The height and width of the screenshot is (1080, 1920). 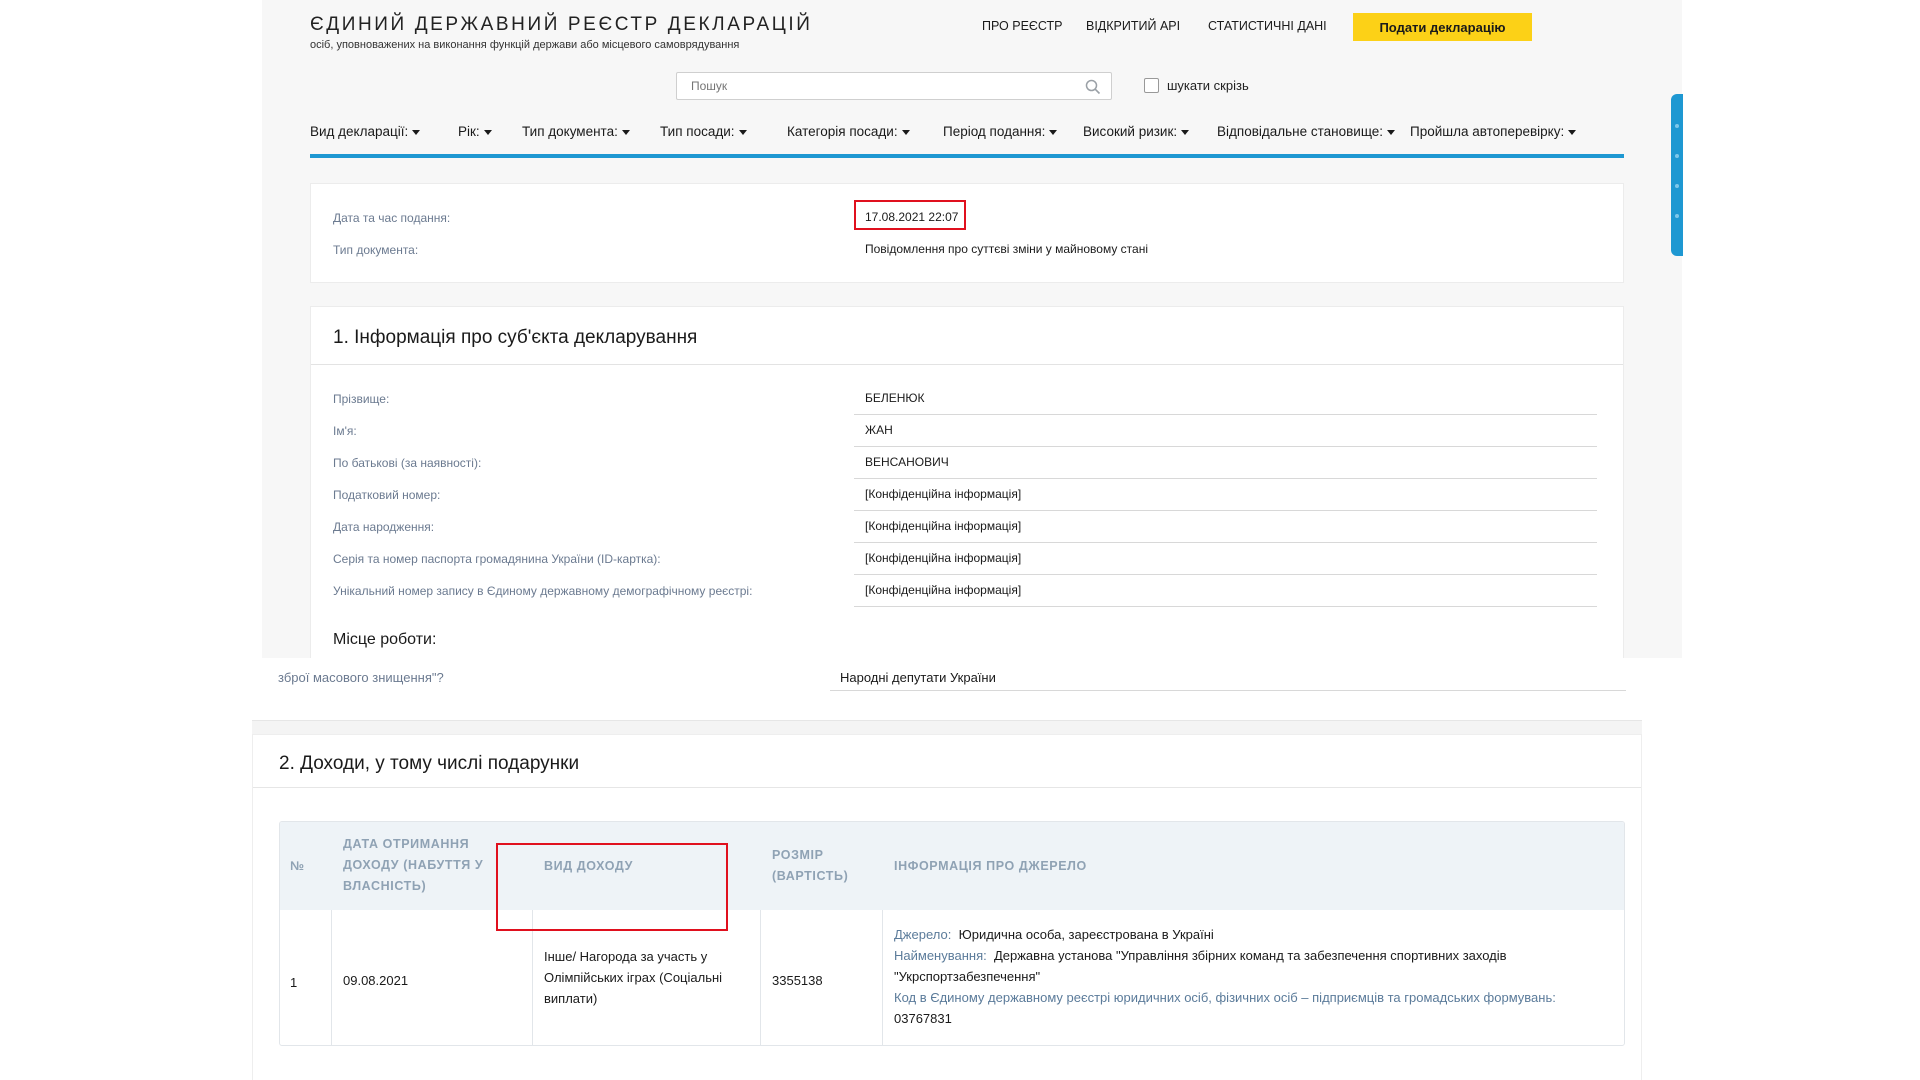 I want to click on cell-amount: 3355138, so click(x=797, y=980).